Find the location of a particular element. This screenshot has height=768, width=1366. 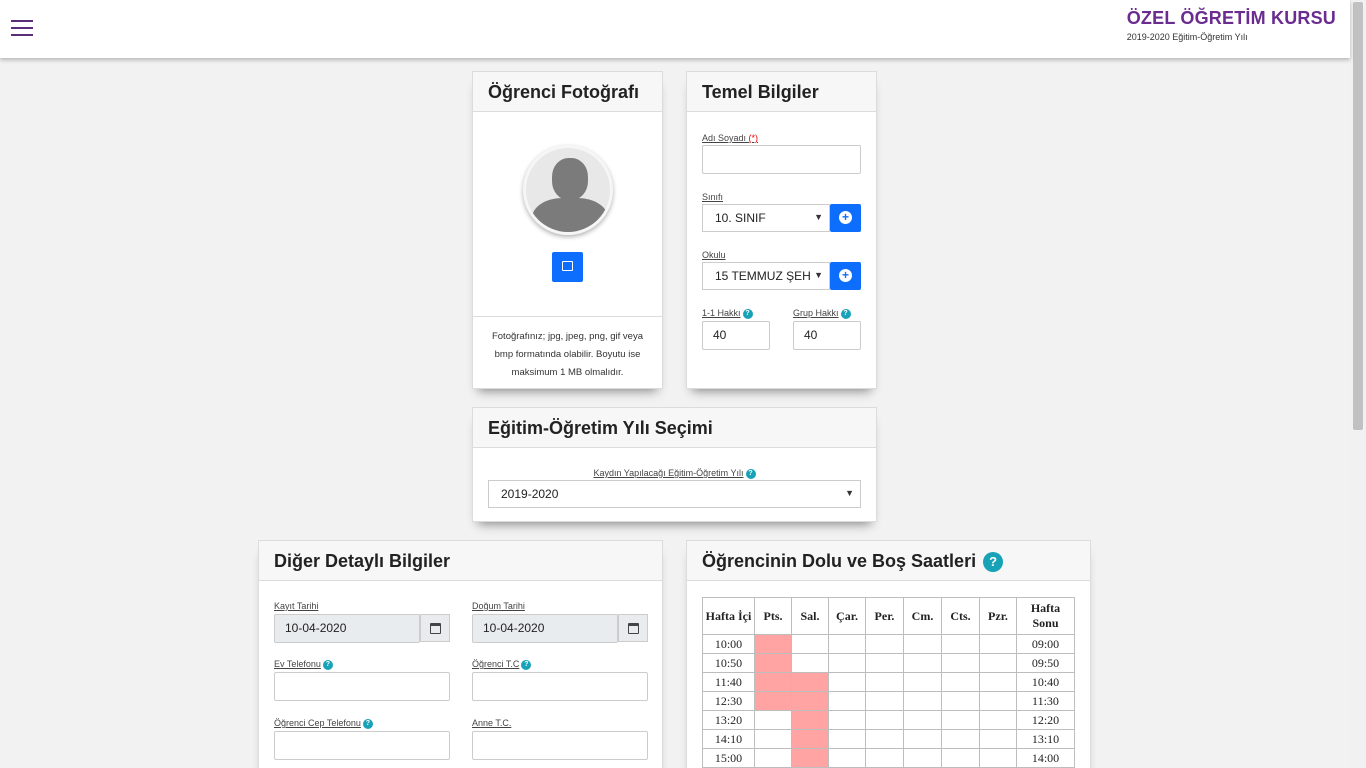

page-scrollbar is located at coordinates (1358, 384).